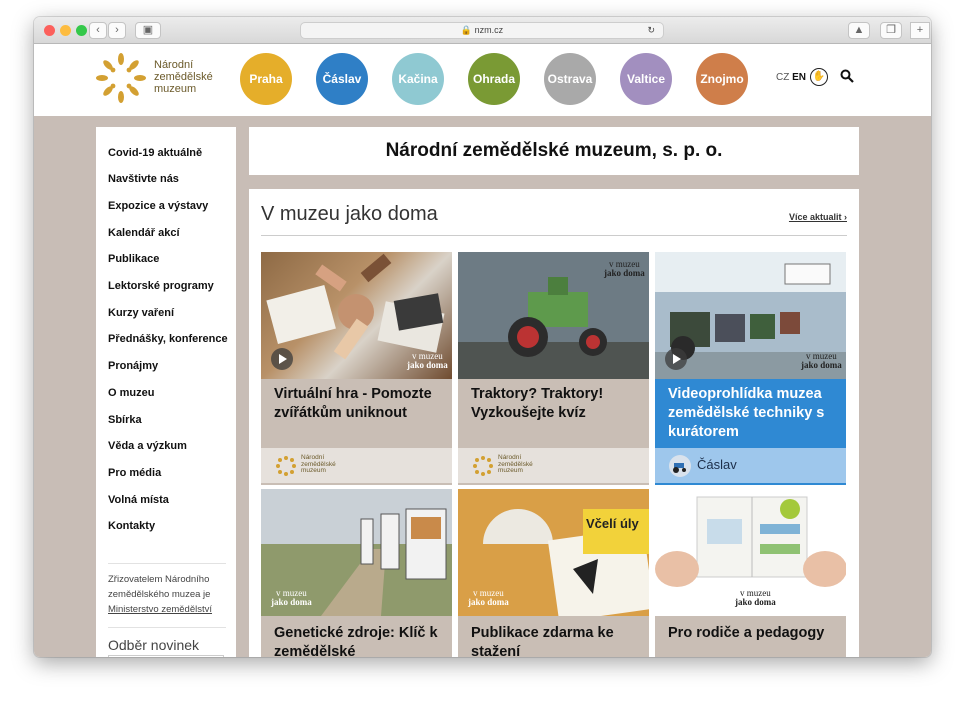 The image size is (966, 709). I want to click on forward-button: ›, so click(117, 30).